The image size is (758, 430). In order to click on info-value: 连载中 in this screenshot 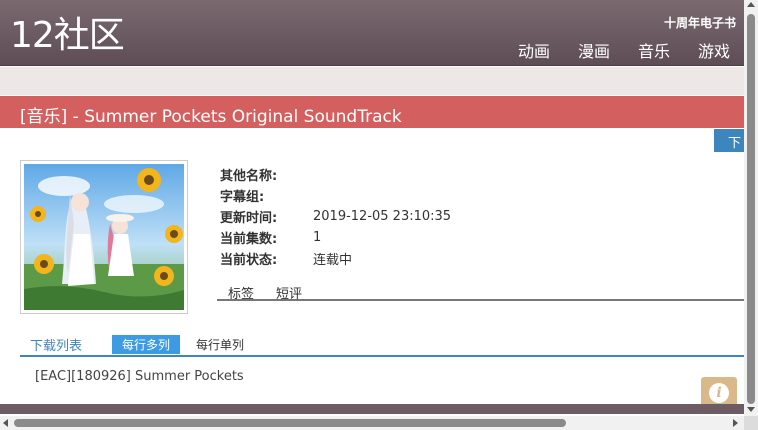, I will do `click(333, 260)`.